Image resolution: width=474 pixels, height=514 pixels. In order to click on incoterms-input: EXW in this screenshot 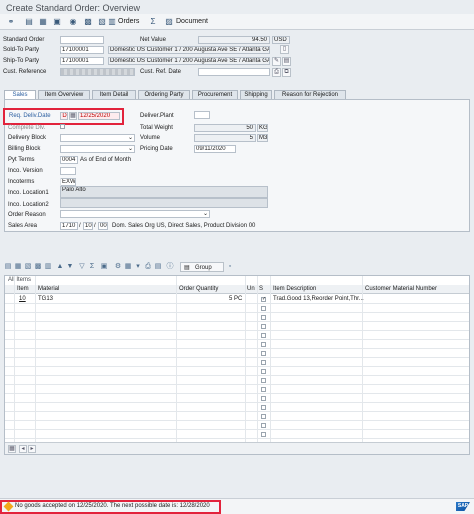, I will do `click(68, 182)`.